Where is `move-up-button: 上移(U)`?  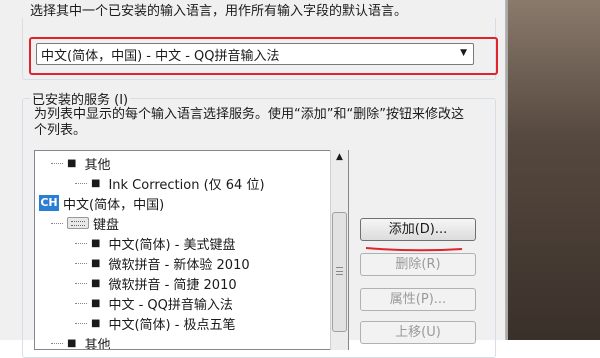
move-up-button: 上移(U) is located at coordinates (418, 332).